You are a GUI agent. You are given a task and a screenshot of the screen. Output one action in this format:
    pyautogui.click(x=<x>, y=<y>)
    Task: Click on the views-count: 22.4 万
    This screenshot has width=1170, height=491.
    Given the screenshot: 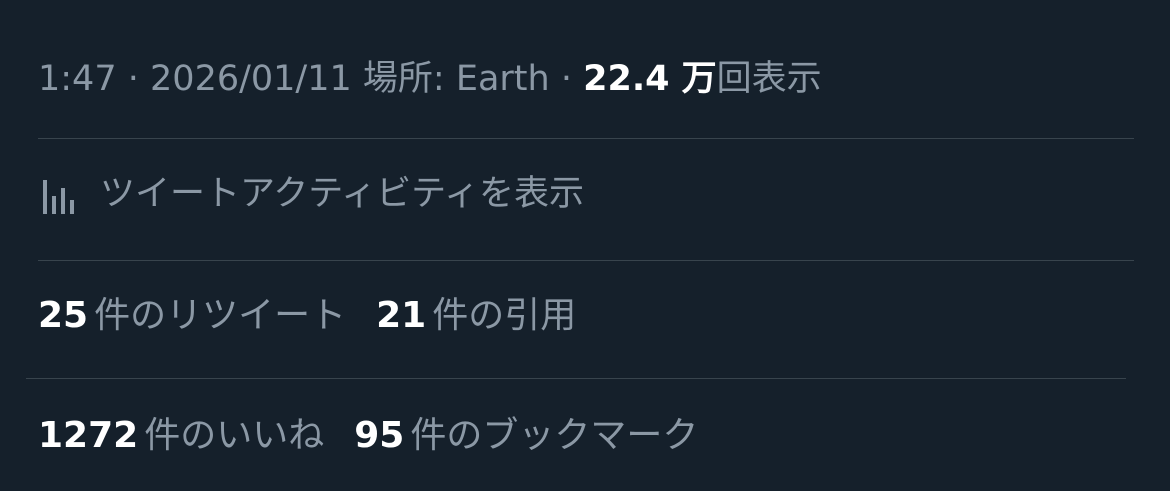 What is the action you would take?
    pyautogui.click(x=650, y=79)
    